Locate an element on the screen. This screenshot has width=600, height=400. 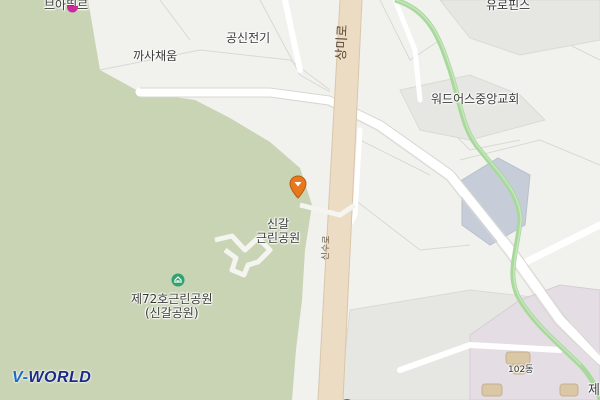
label-park-small: 신갈 근린공원 is located at coordinates (278, 231).